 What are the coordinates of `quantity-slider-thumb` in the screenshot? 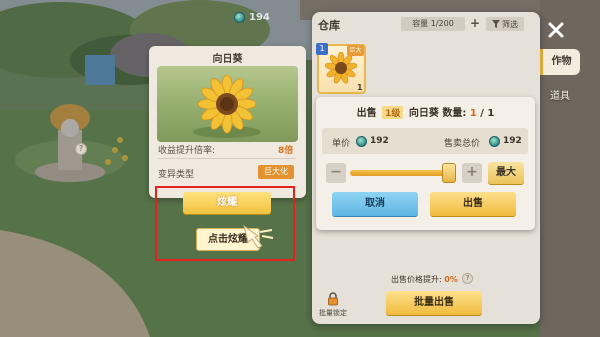 It's located at (449, 173).